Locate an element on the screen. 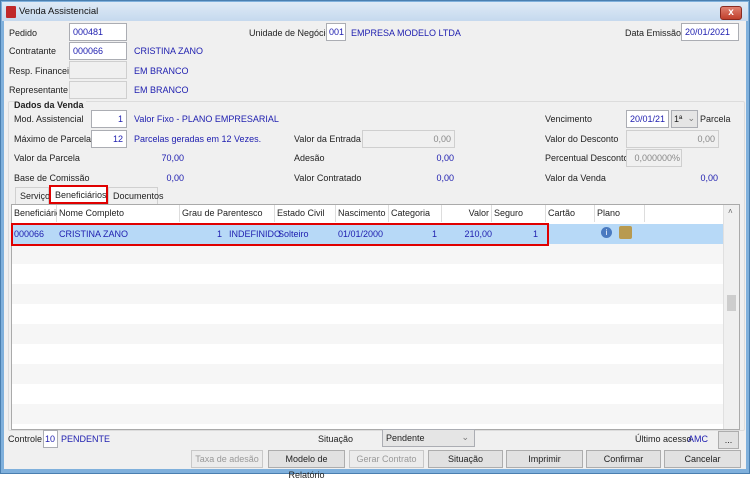 This screenshot has width=750, height=483. ultimo-value: AMC is located at coordinates (698, 439).